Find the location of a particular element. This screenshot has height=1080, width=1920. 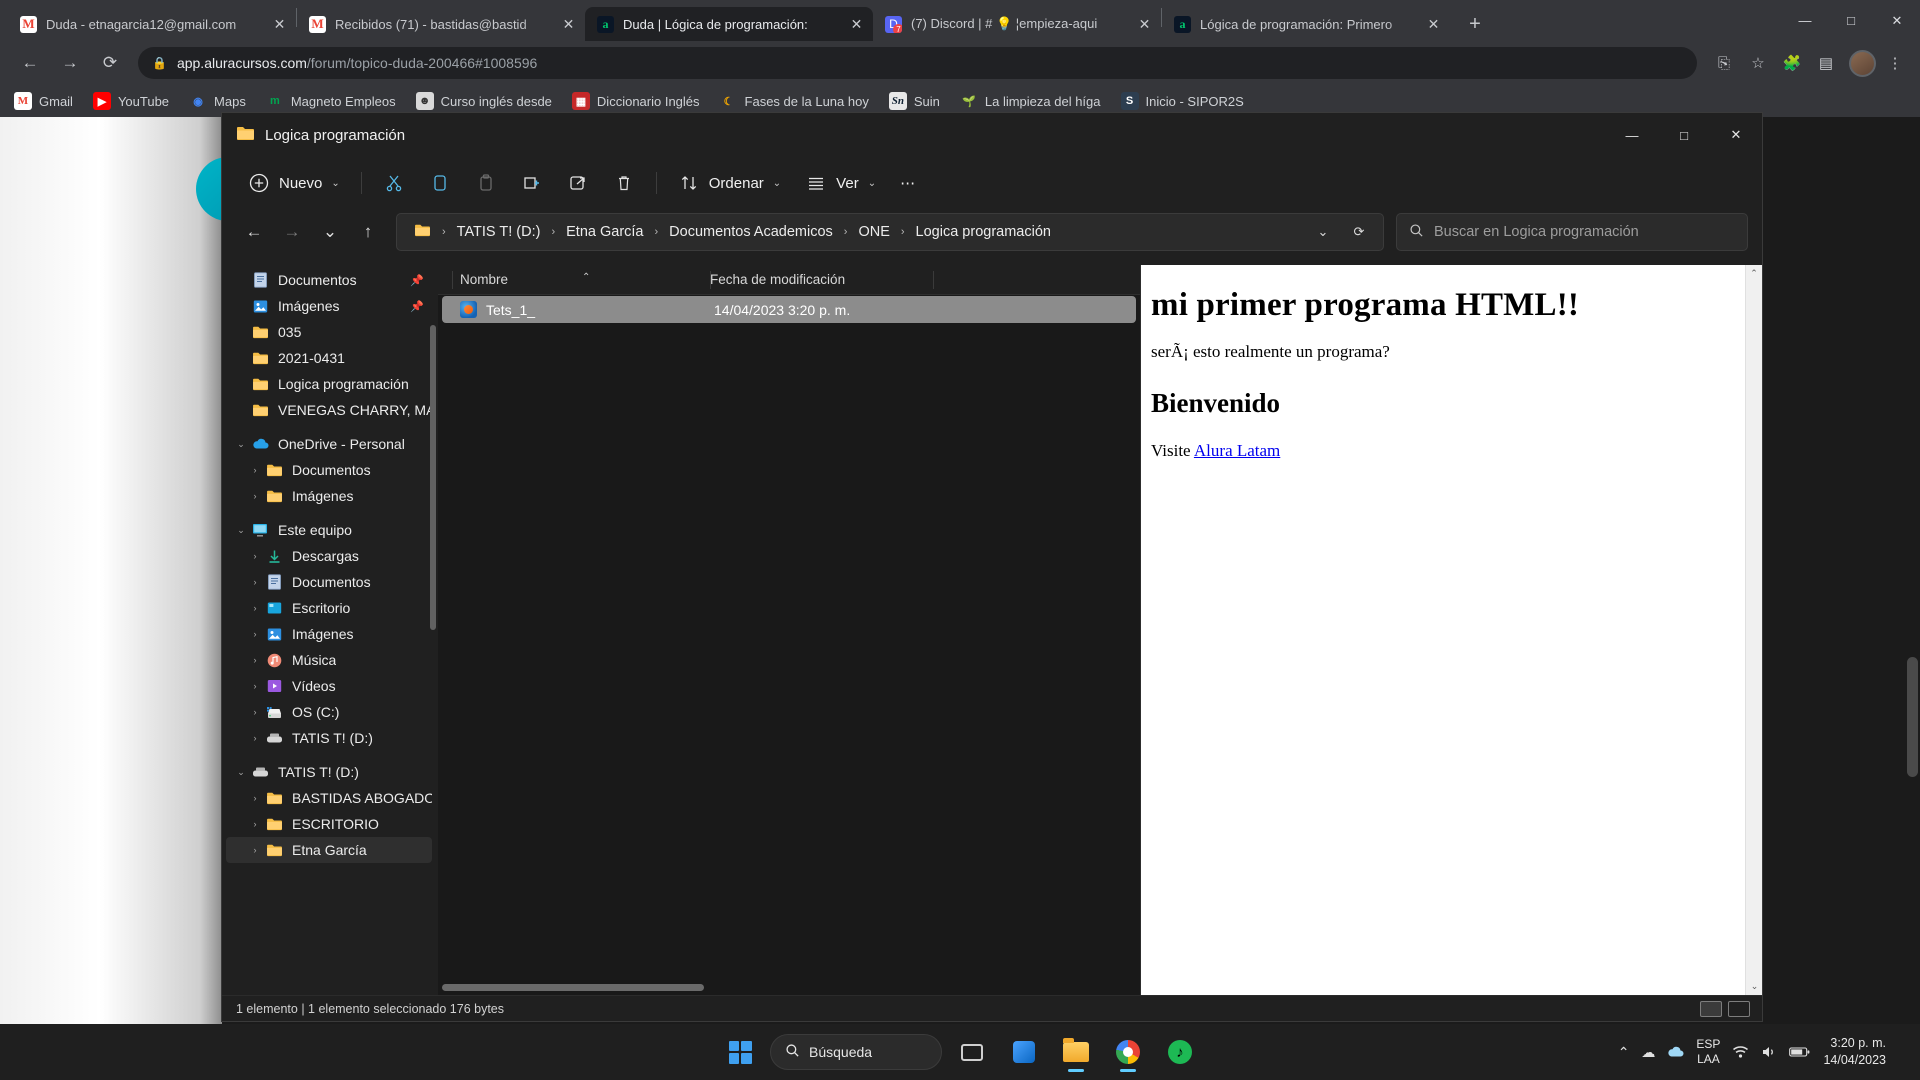

column-divider is located at coordinates (452, 280).